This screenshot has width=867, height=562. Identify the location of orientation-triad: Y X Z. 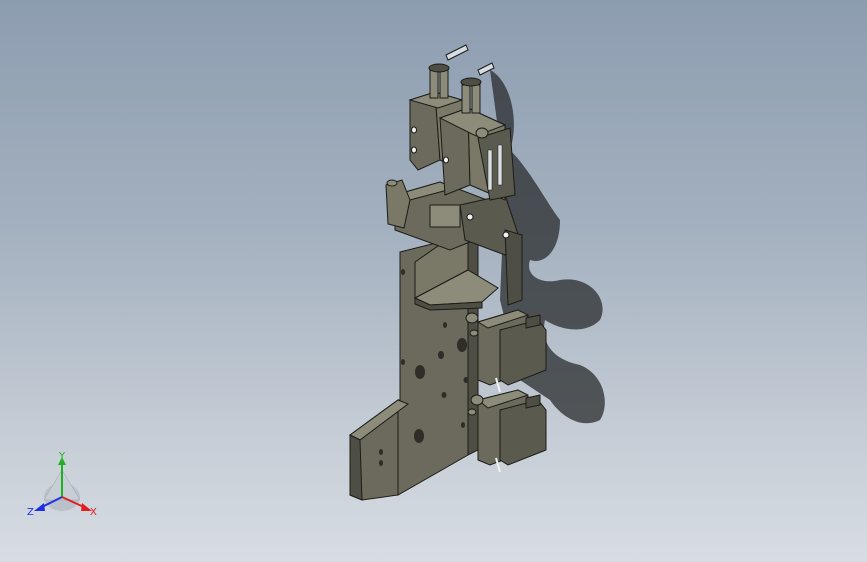
(62, 484).